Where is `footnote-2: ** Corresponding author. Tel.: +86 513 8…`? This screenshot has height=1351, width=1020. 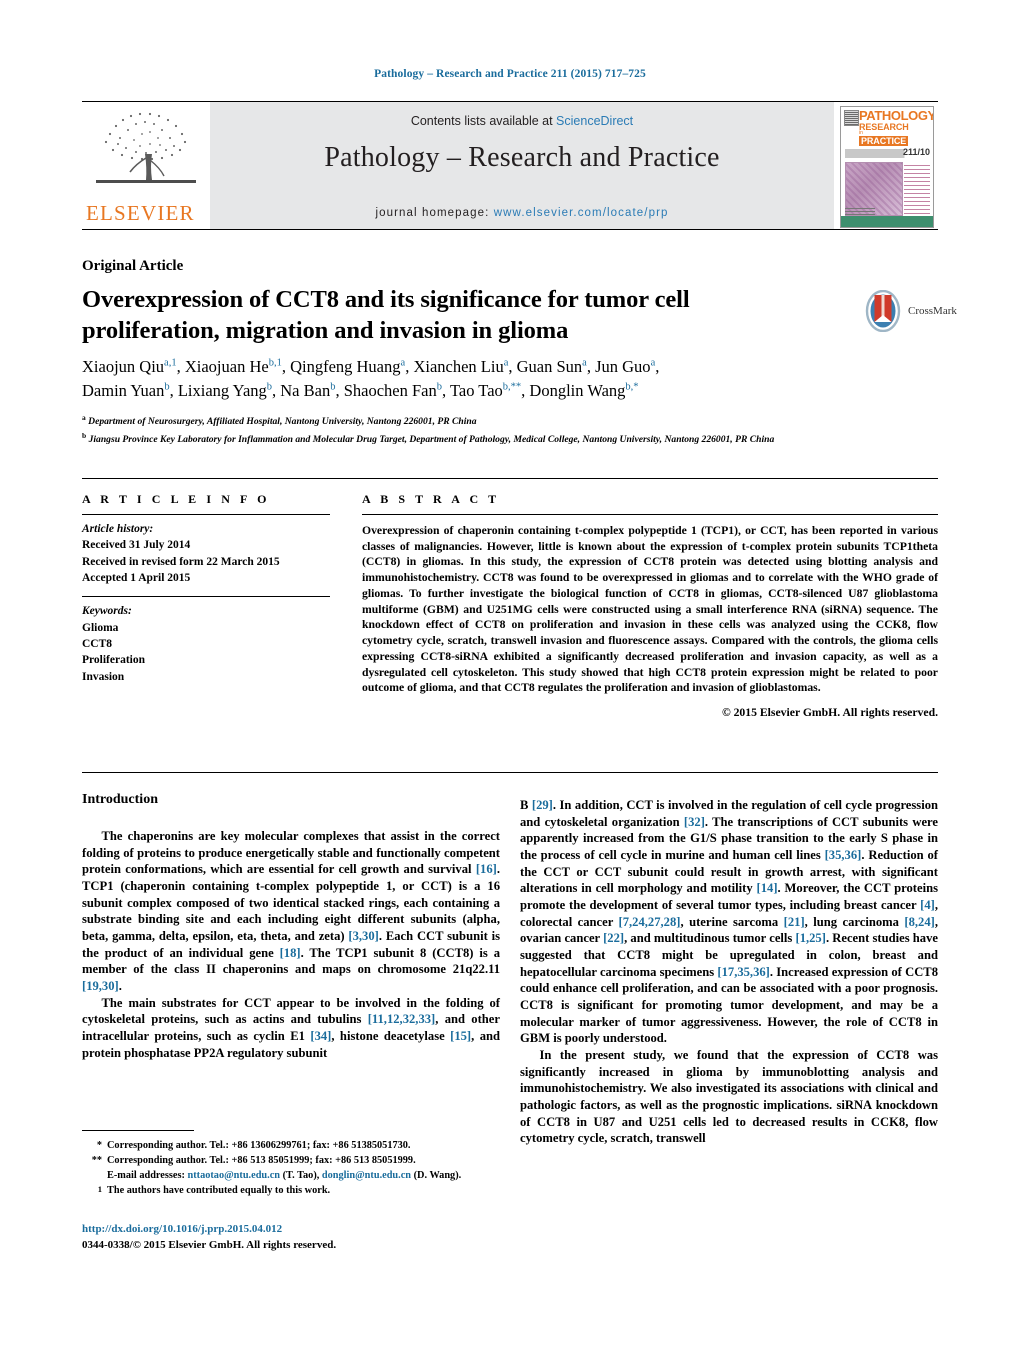 footnote-2: ** Corresponding author. Tel.: +86 513 8… is located at coordinates (292, 1160).